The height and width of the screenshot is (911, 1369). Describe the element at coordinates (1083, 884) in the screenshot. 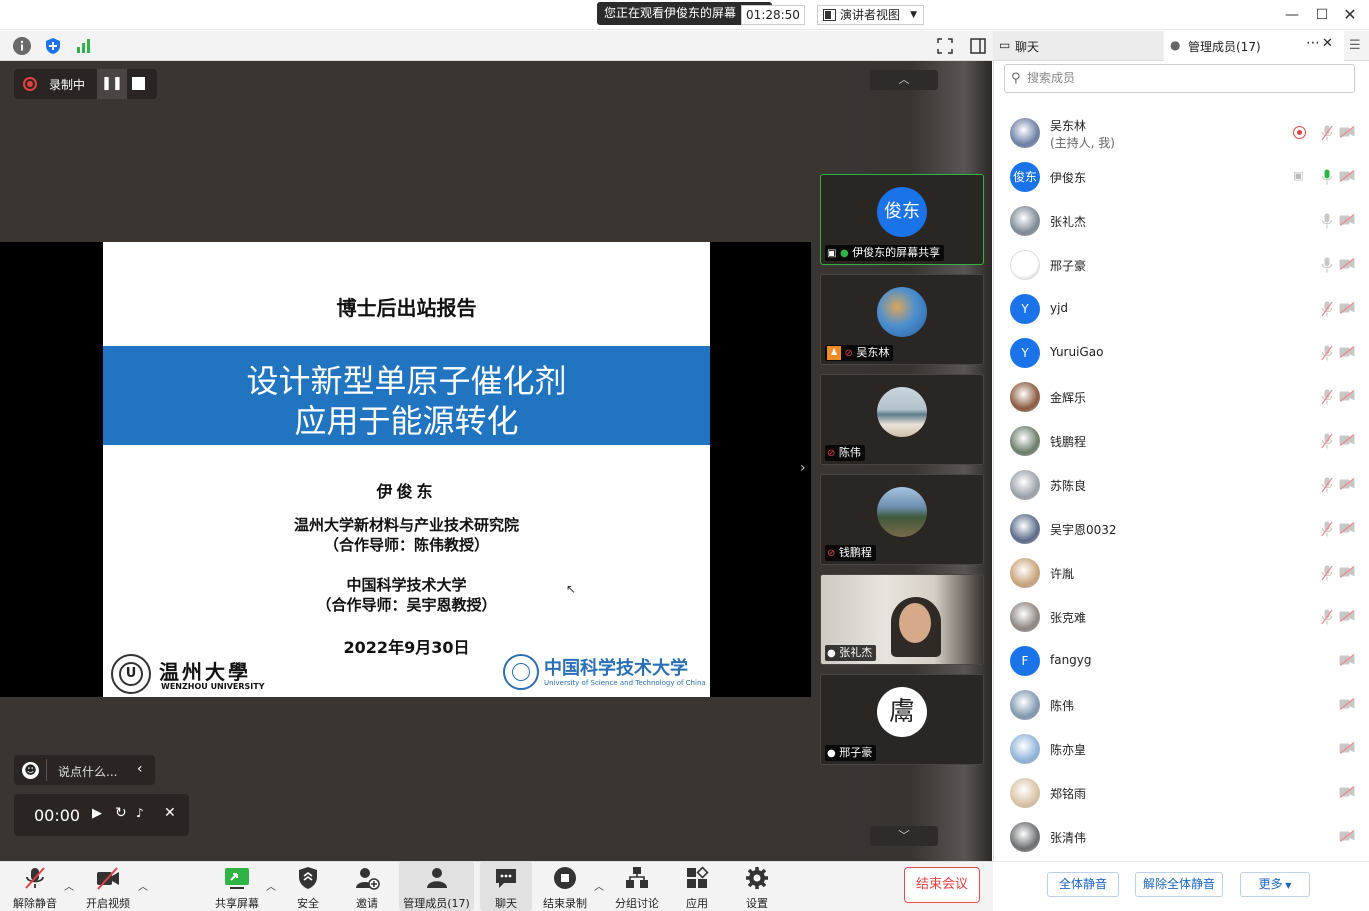

I see `mute-all-button: 全体静音` at that location.